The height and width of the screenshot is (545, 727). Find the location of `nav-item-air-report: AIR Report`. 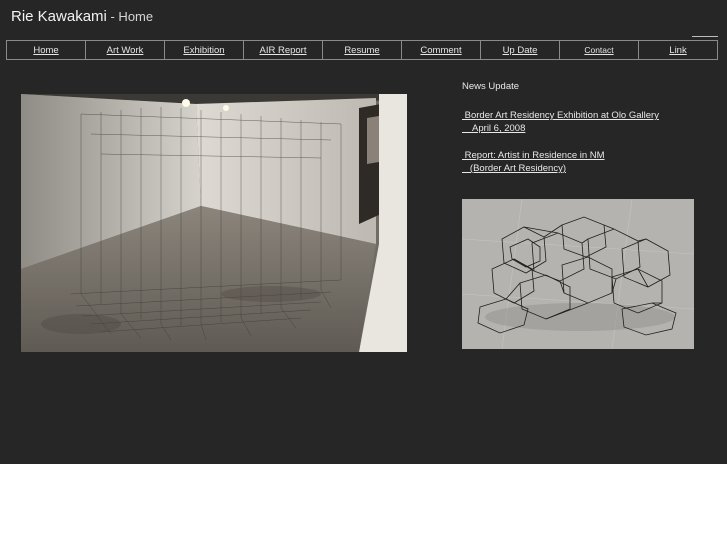

nav-item-air-report: AIR Report is located at coordinates (283, 50).